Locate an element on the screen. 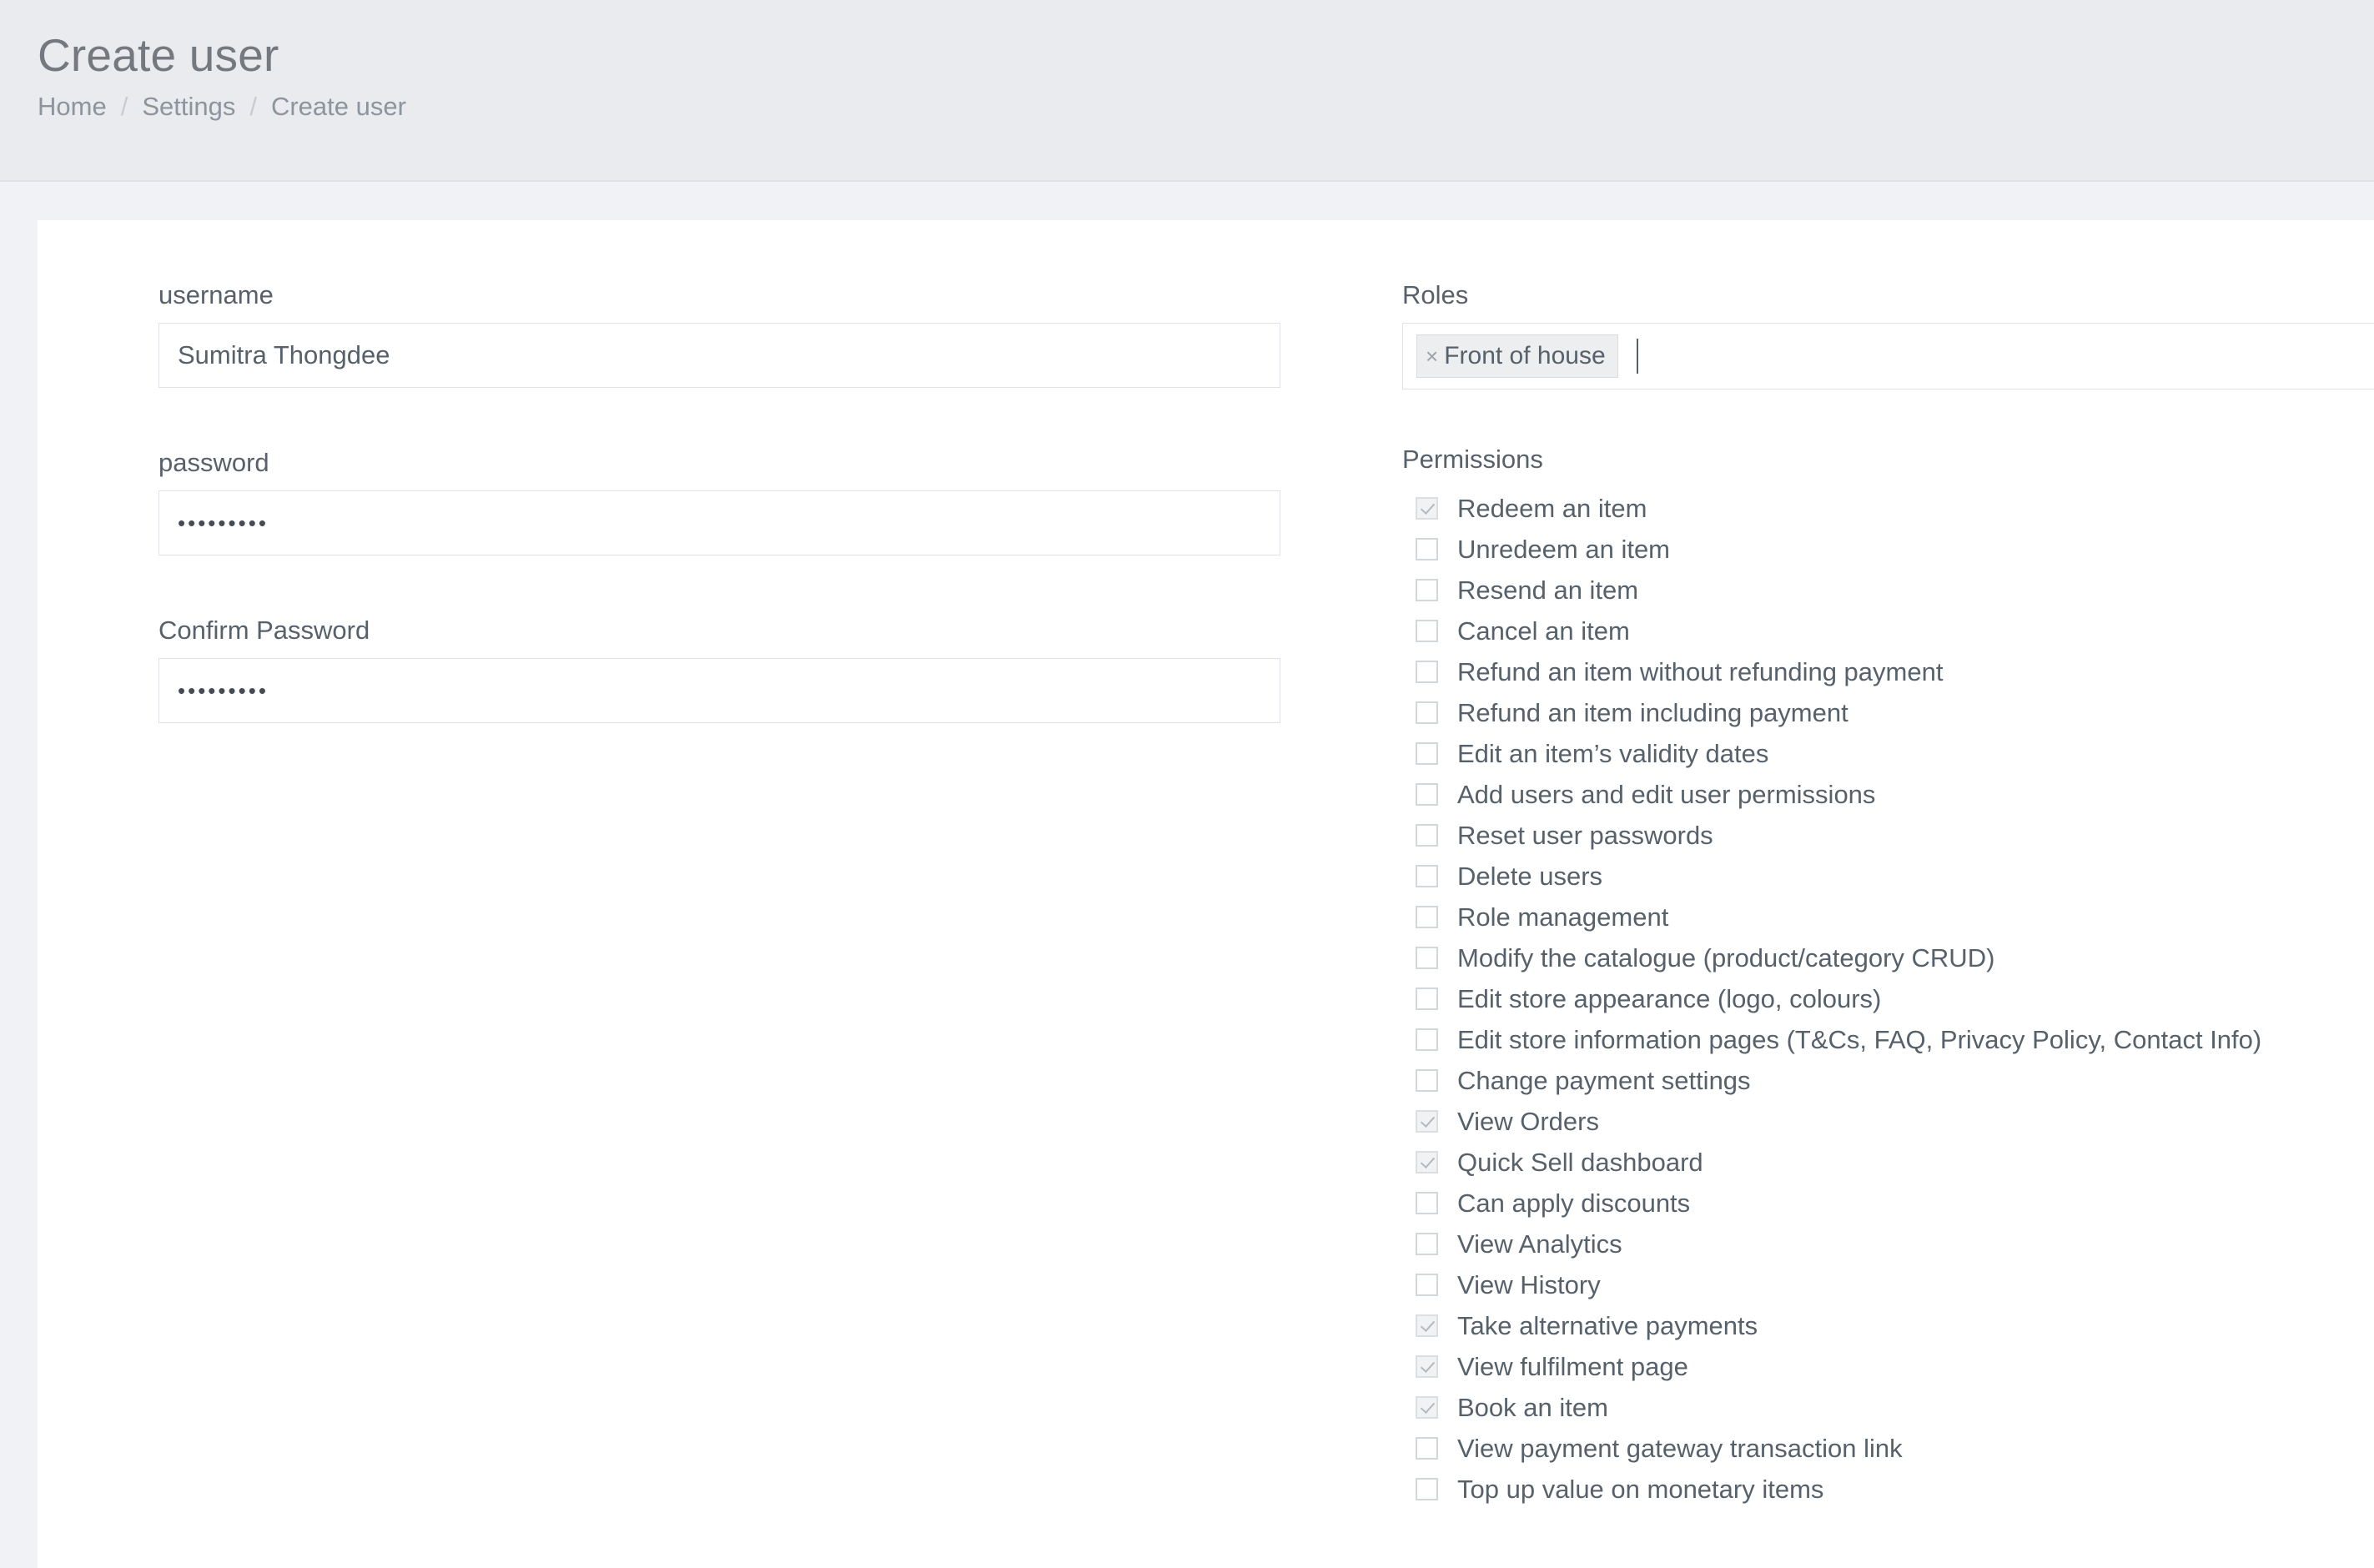  close-icon: × is located at coordinates (1432, 356).